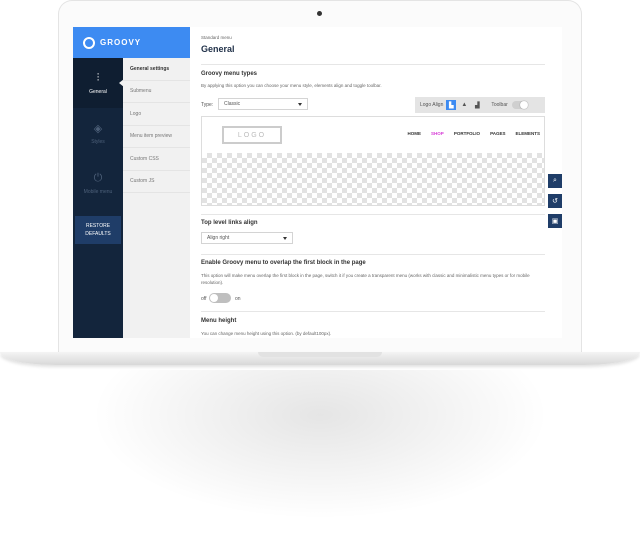 This screenshot has height=537, width=640. Describe the element at coordinates (218, 238) in the screenshot. I see `links-align-value: Align right` at that location.